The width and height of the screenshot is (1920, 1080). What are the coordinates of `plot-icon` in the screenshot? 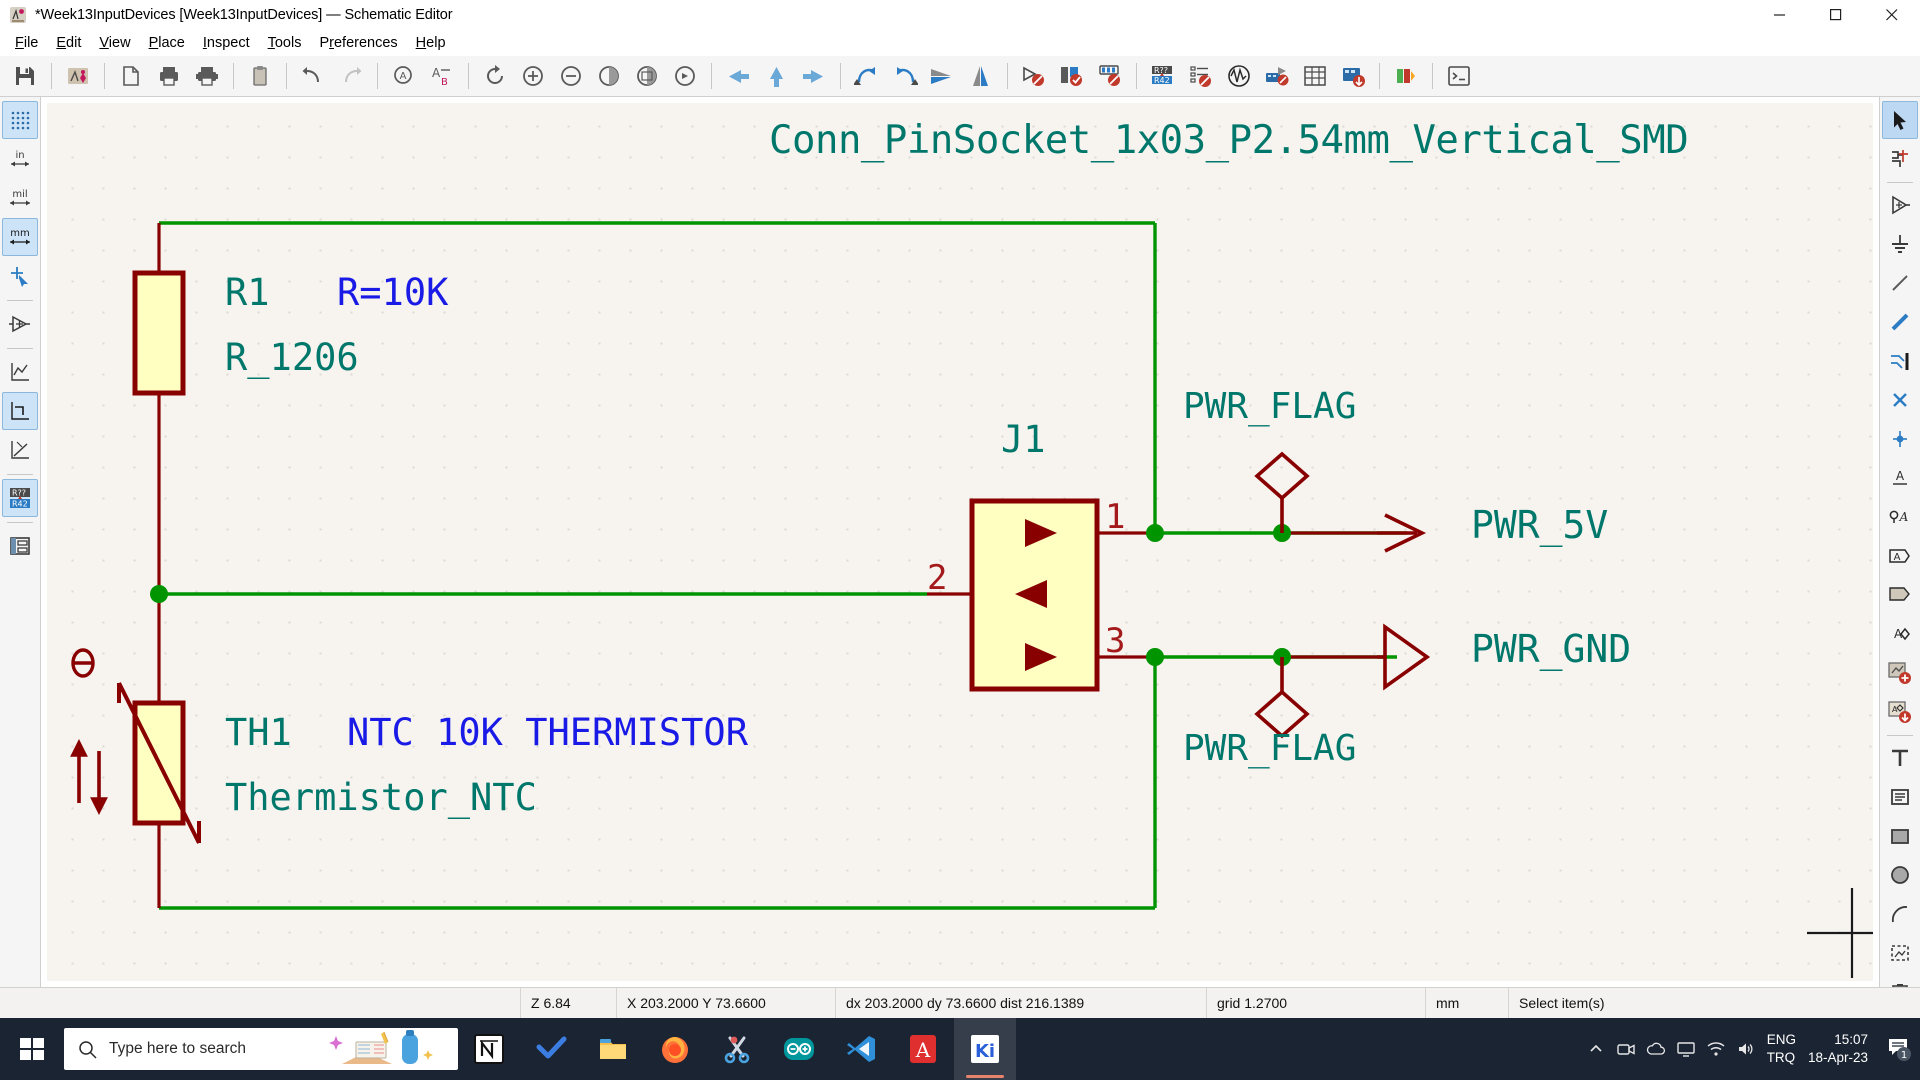 It's located at (207, 76).